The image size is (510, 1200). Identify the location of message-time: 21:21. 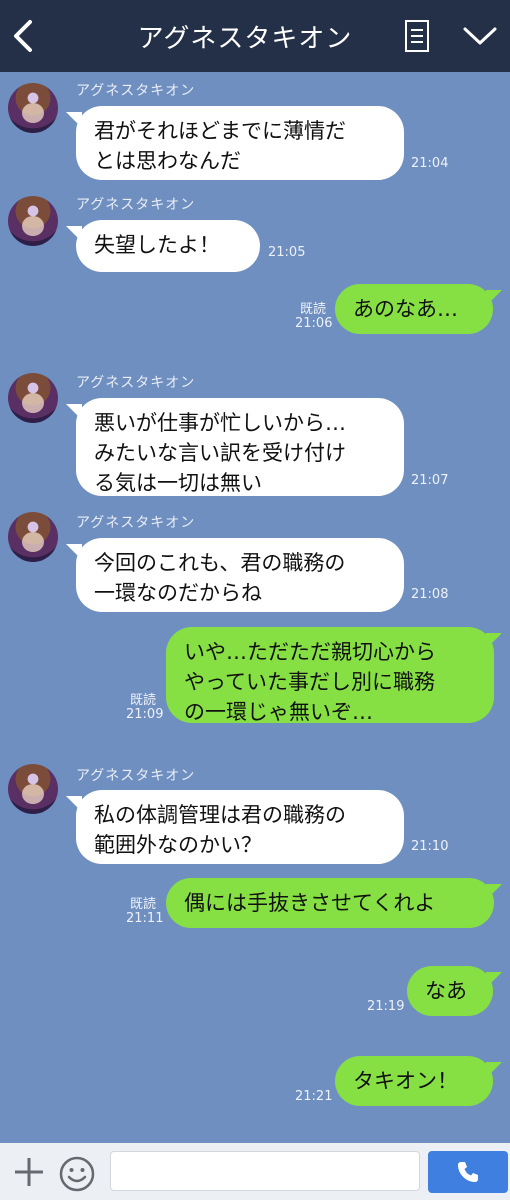
(314, 1096).